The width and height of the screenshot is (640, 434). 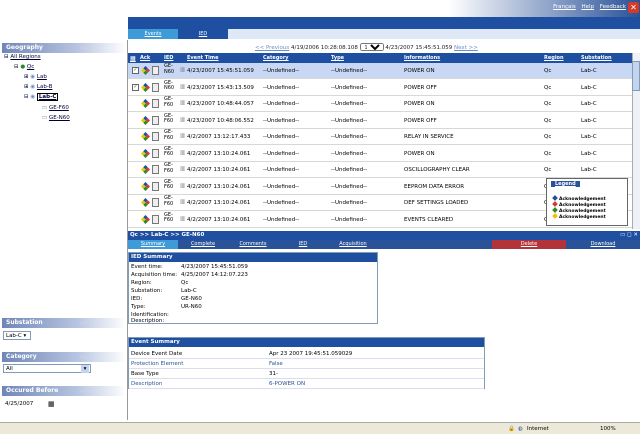 I want to click on row-event-time: 4/2/2007 13:12:17.433, so click(x=219, y=137).